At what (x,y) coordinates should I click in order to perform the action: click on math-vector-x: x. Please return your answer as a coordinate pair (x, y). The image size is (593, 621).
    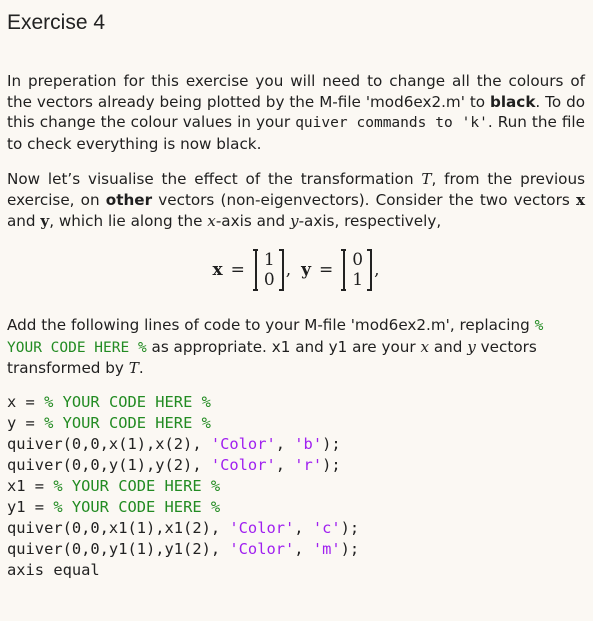
    Looking at the image, I should click on (580, 199).